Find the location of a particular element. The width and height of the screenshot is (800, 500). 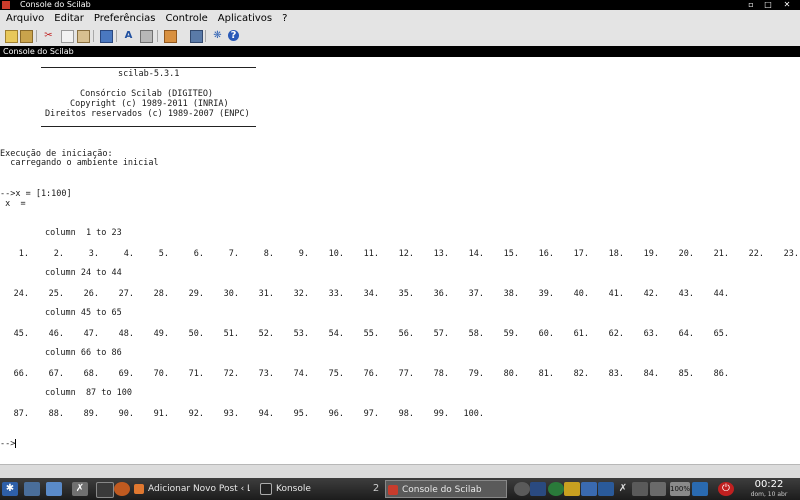

variable-browser-icon is located at coordinates (170, 36).